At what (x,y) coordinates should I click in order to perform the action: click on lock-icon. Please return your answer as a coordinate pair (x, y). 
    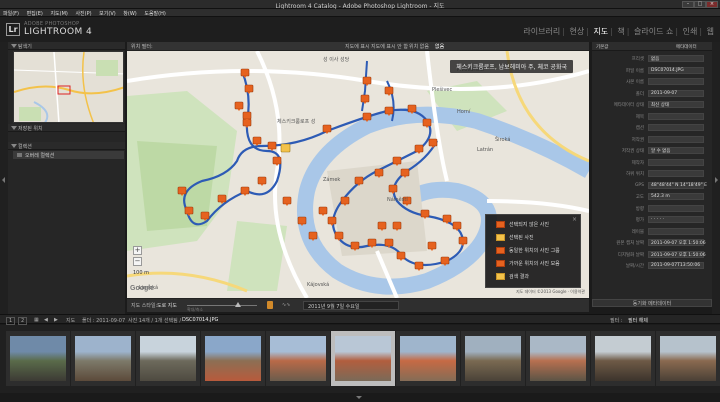
    Looking at the image, I should click on (270, 305).